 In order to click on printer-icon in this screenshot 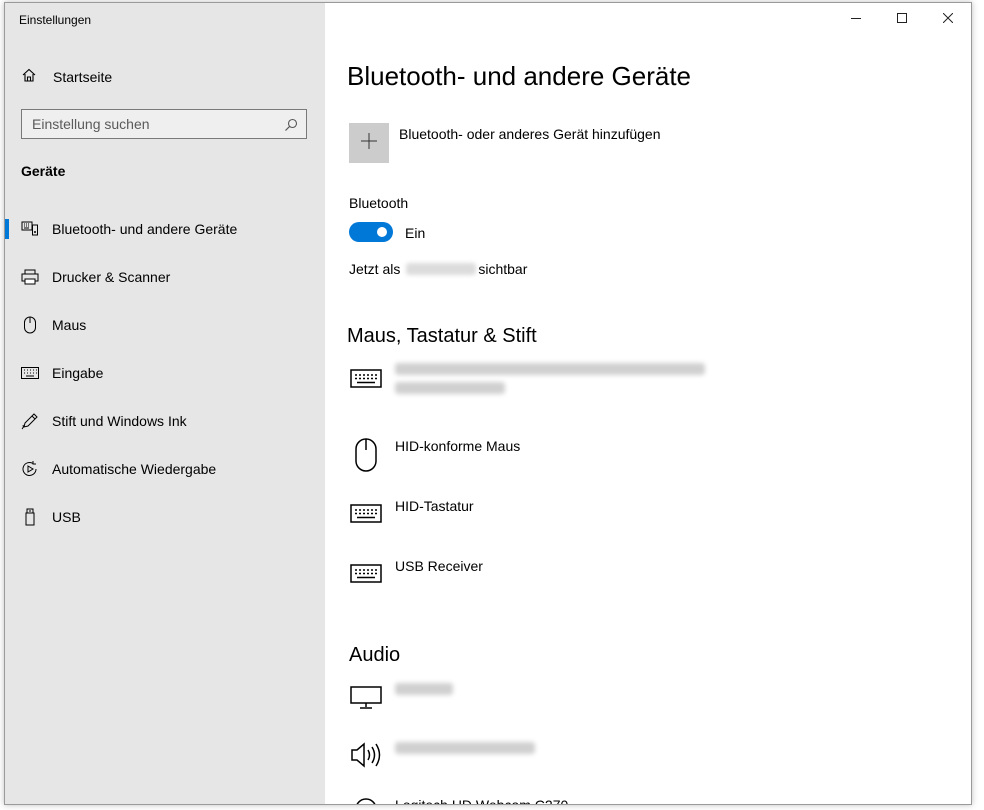, I will do `click(30, 277)`.